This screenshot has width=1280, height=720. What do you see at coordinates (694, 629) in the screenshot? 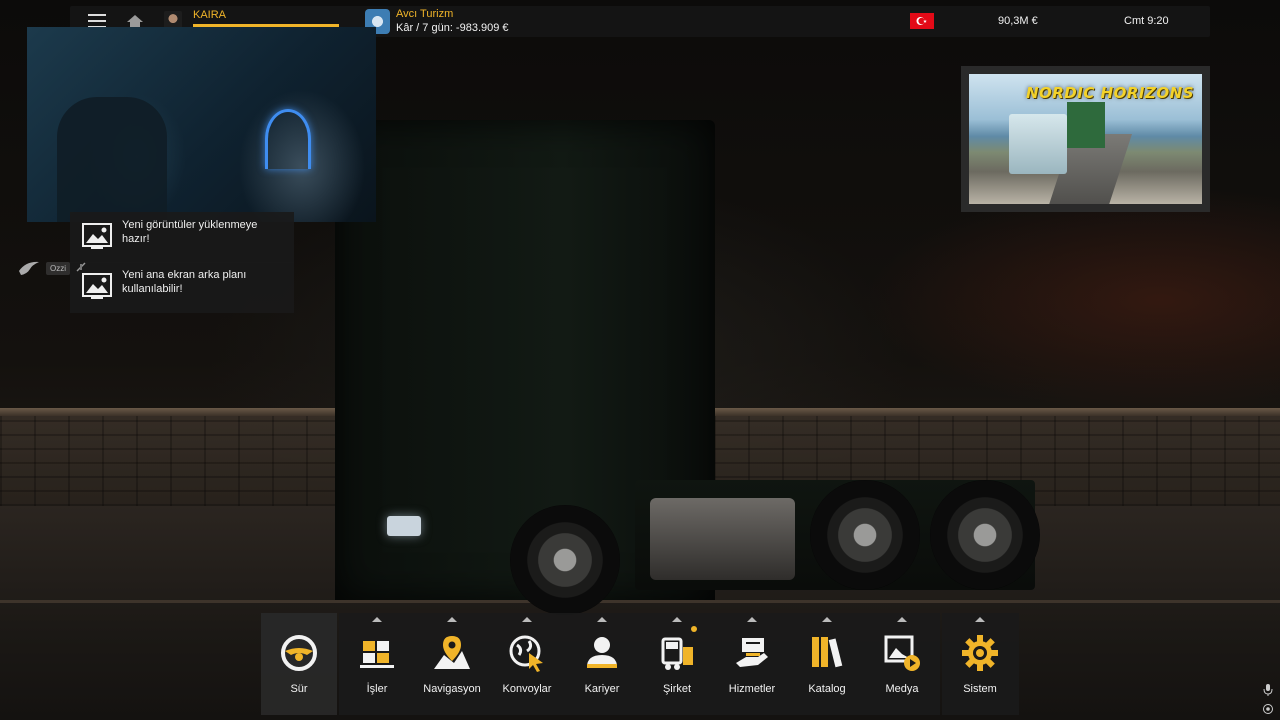
I see `notification-dot` at bounding box center [694, 629].